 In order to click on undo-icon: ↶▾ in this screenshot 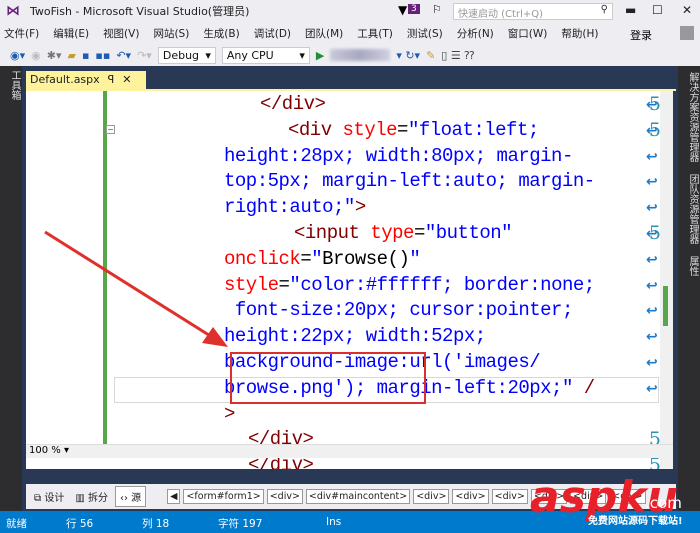, I will do `click(123, 55)`.